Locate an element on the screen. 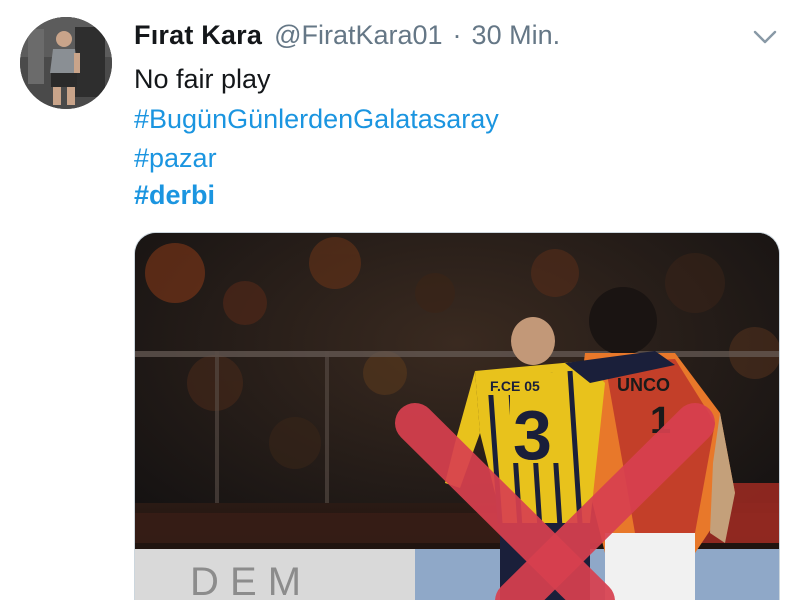 Image resolution: width=800 pixels, height=600 pixels. chevron-down-icon is located at coordinates (765, 37).